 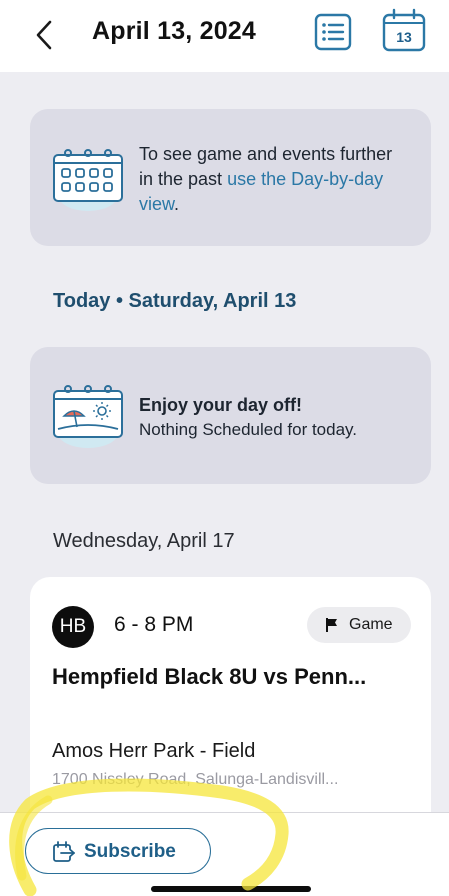 I want to click on event-location: Amos Herr Park - Field, so click(x=154, y=751).